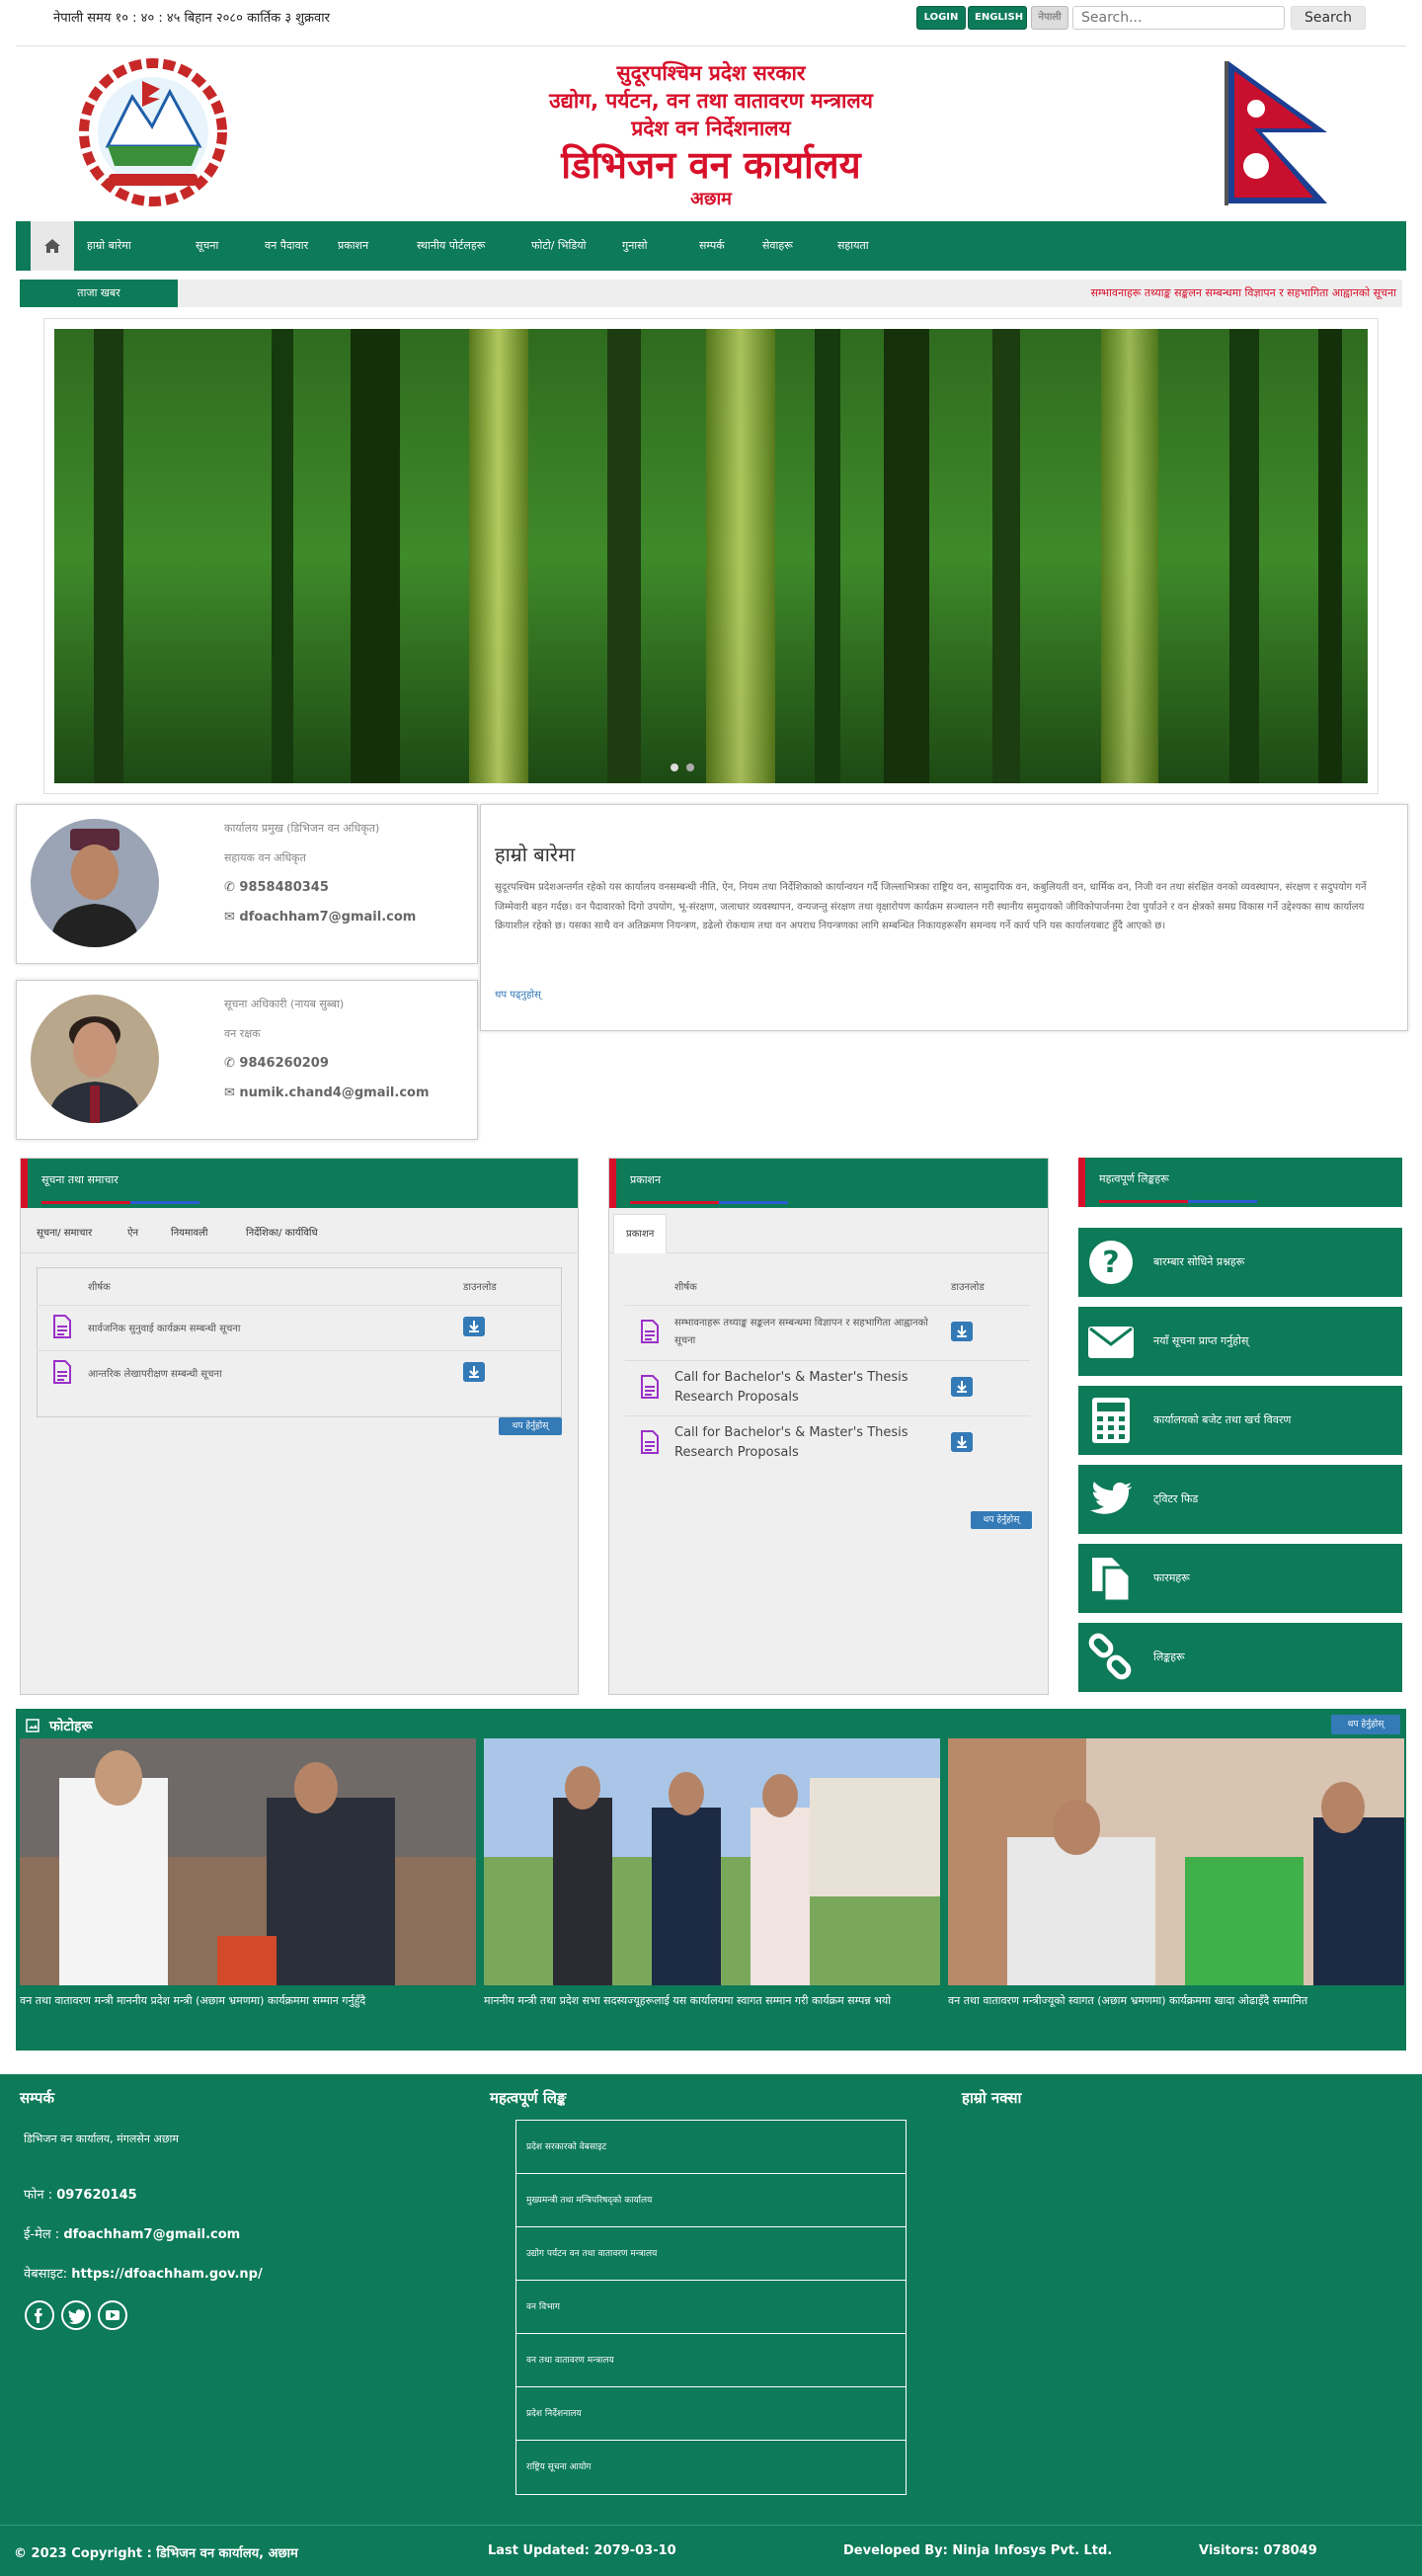 This screenshot has height=2576, width=1422. What do you see at coordinates (1366, 1724) in the screenshot?
I see `gallery-more-button: थप हेर्नुहोस्` at bounding box center [1366, 1724].